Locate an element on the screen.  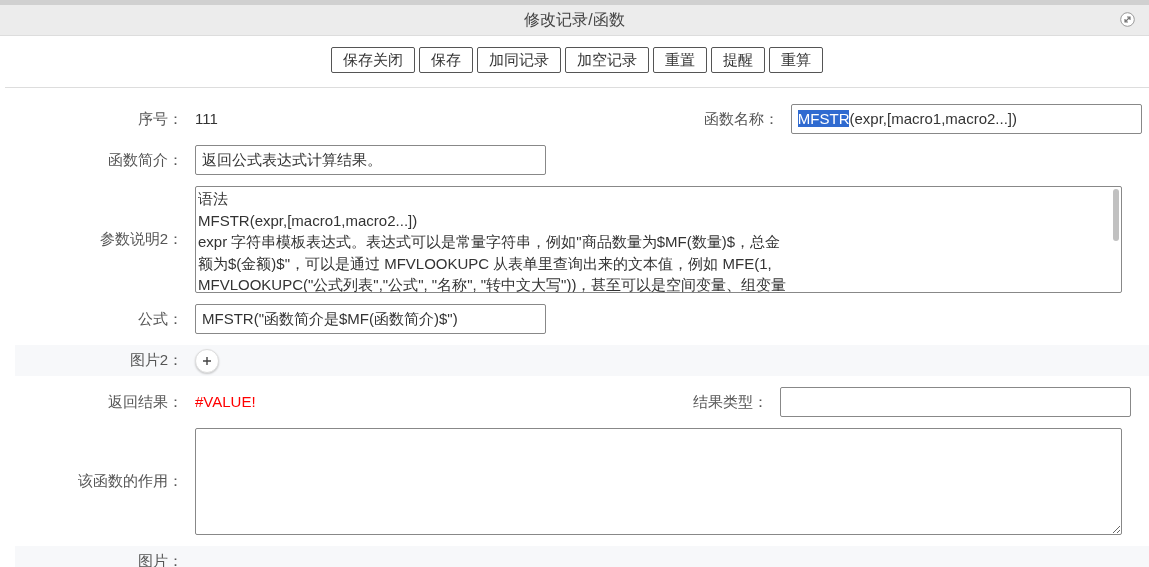
toolbar-button: 加同记录 is located at coordinates (519, 60).